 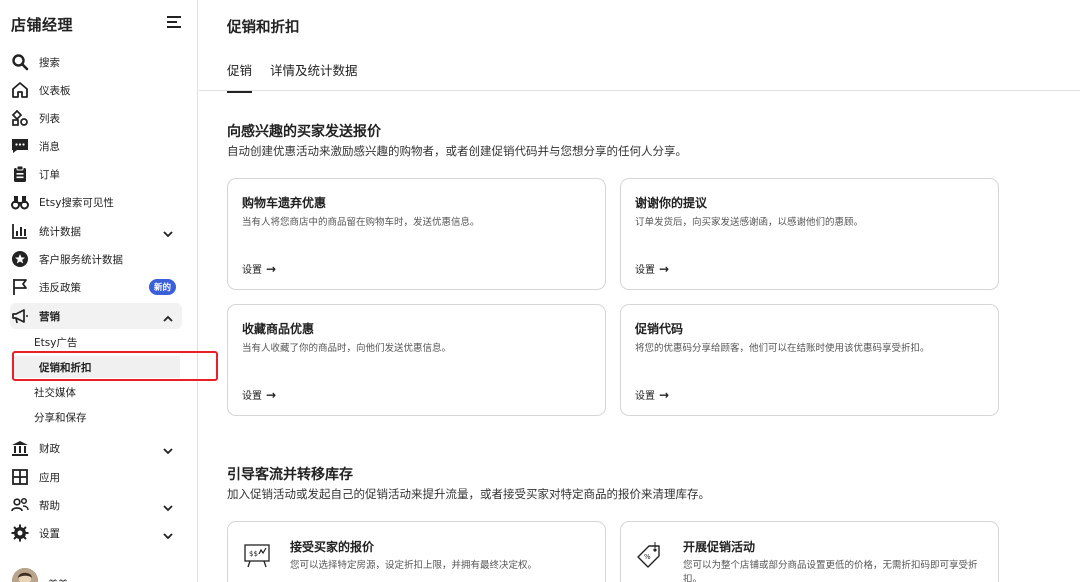 I want to click on listings-icon, so click(x=20, y=118).